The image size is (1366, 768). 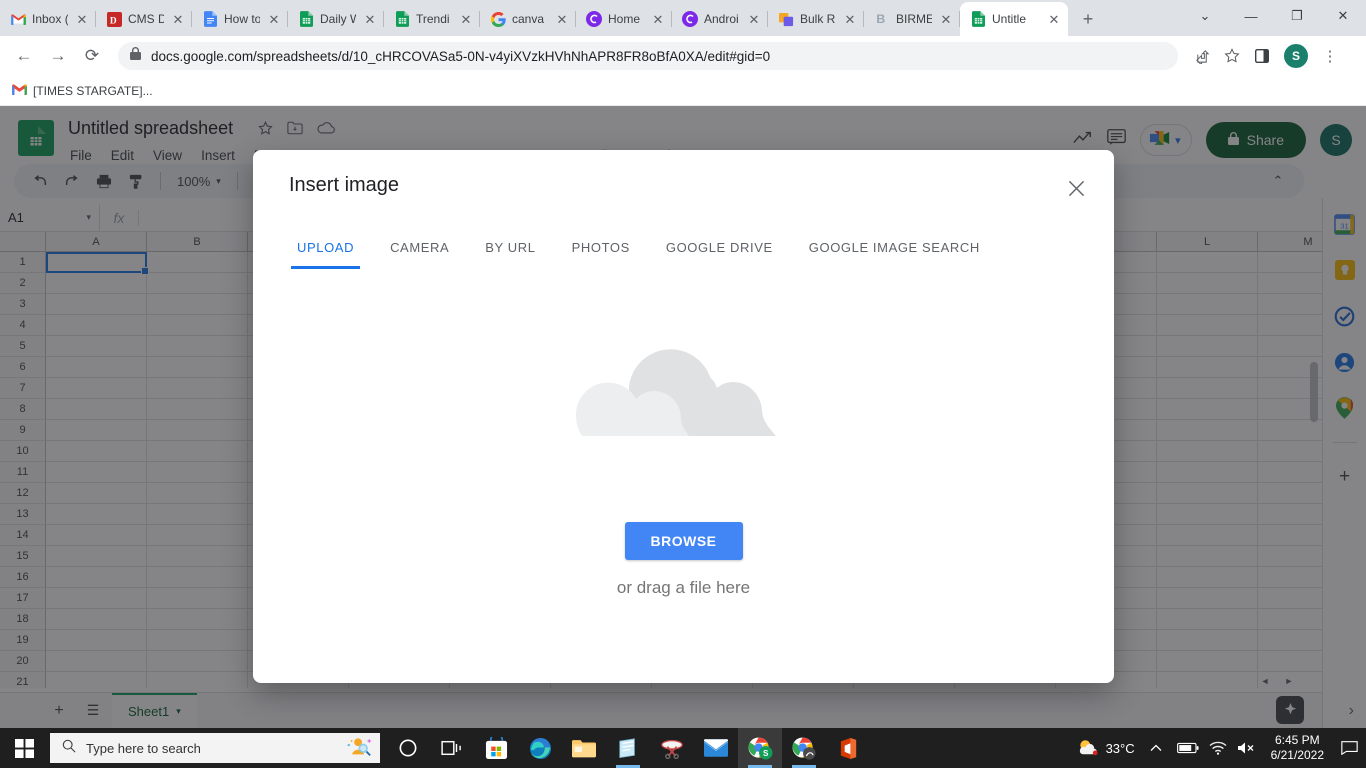 I want to click on weather-widget: 33°C, so click(x=1106, y=748).